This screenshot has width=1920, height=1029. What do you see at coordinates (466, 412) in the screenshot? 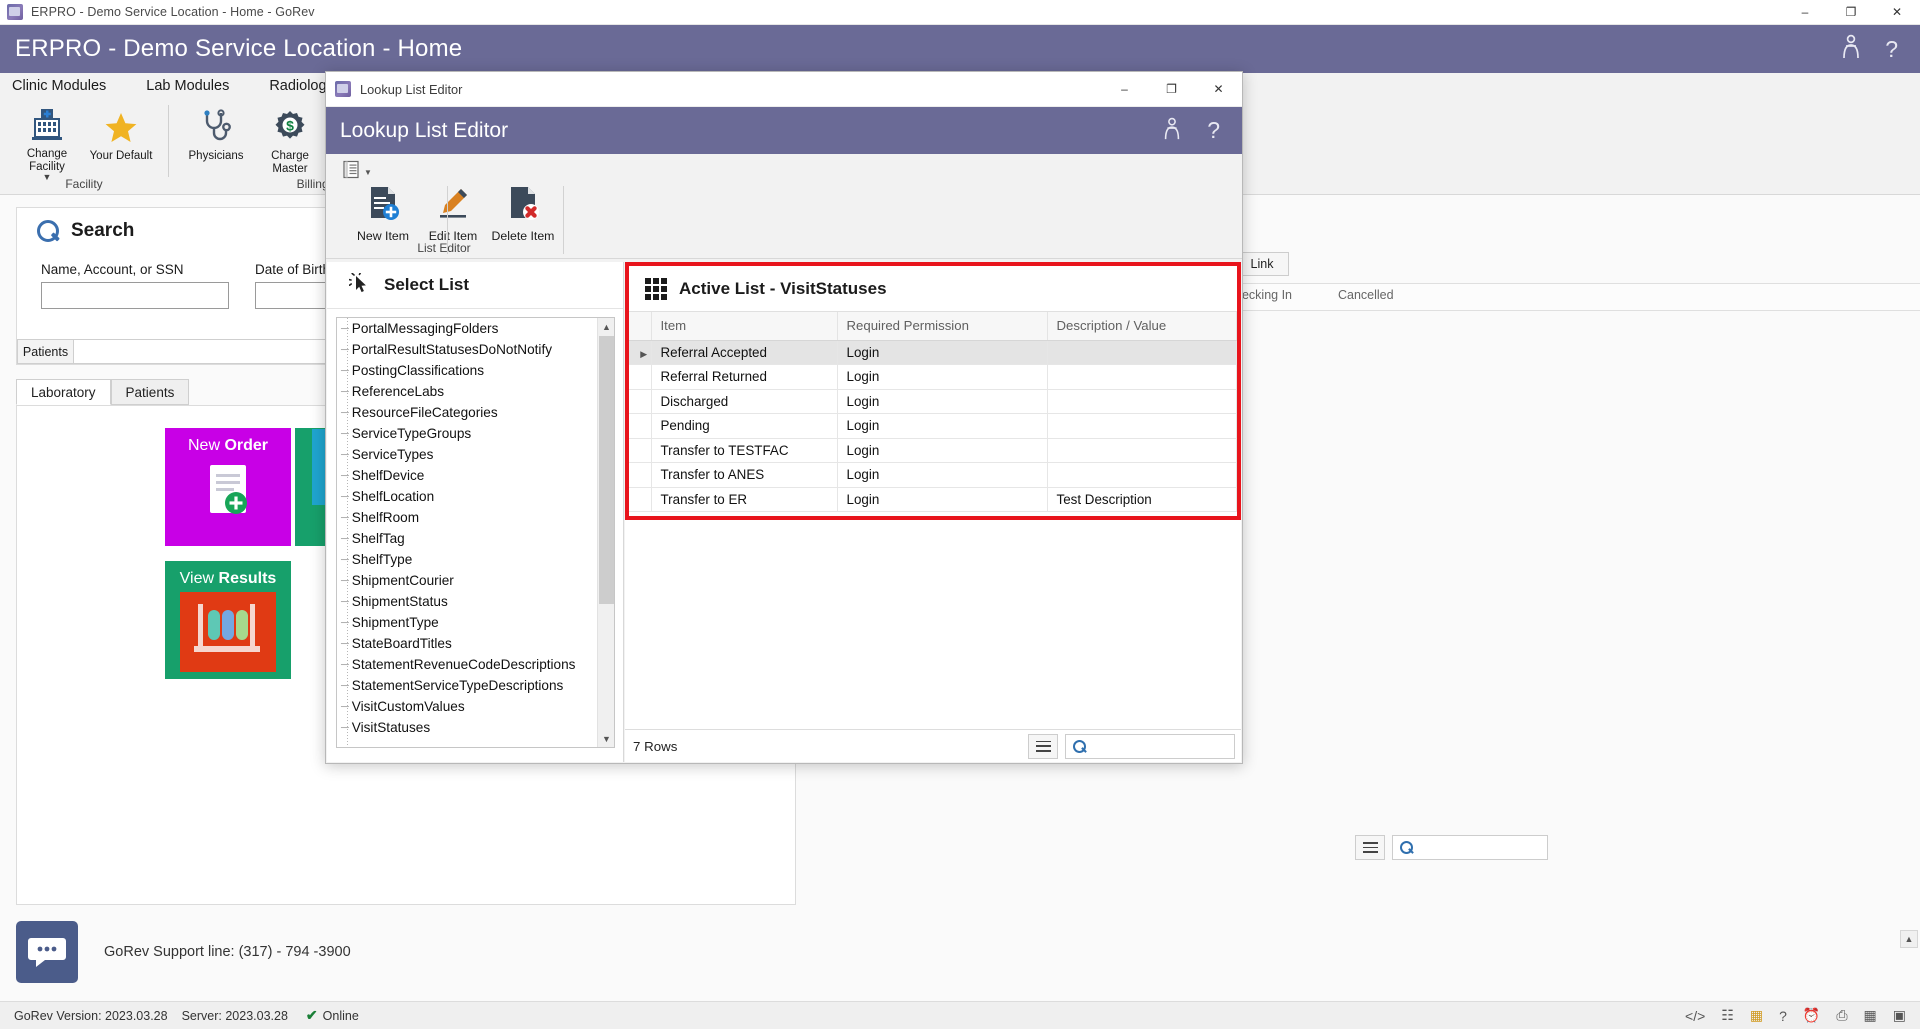
I see `list-item: ─ ResourceFileCategories` at bounding box center [466, 412].